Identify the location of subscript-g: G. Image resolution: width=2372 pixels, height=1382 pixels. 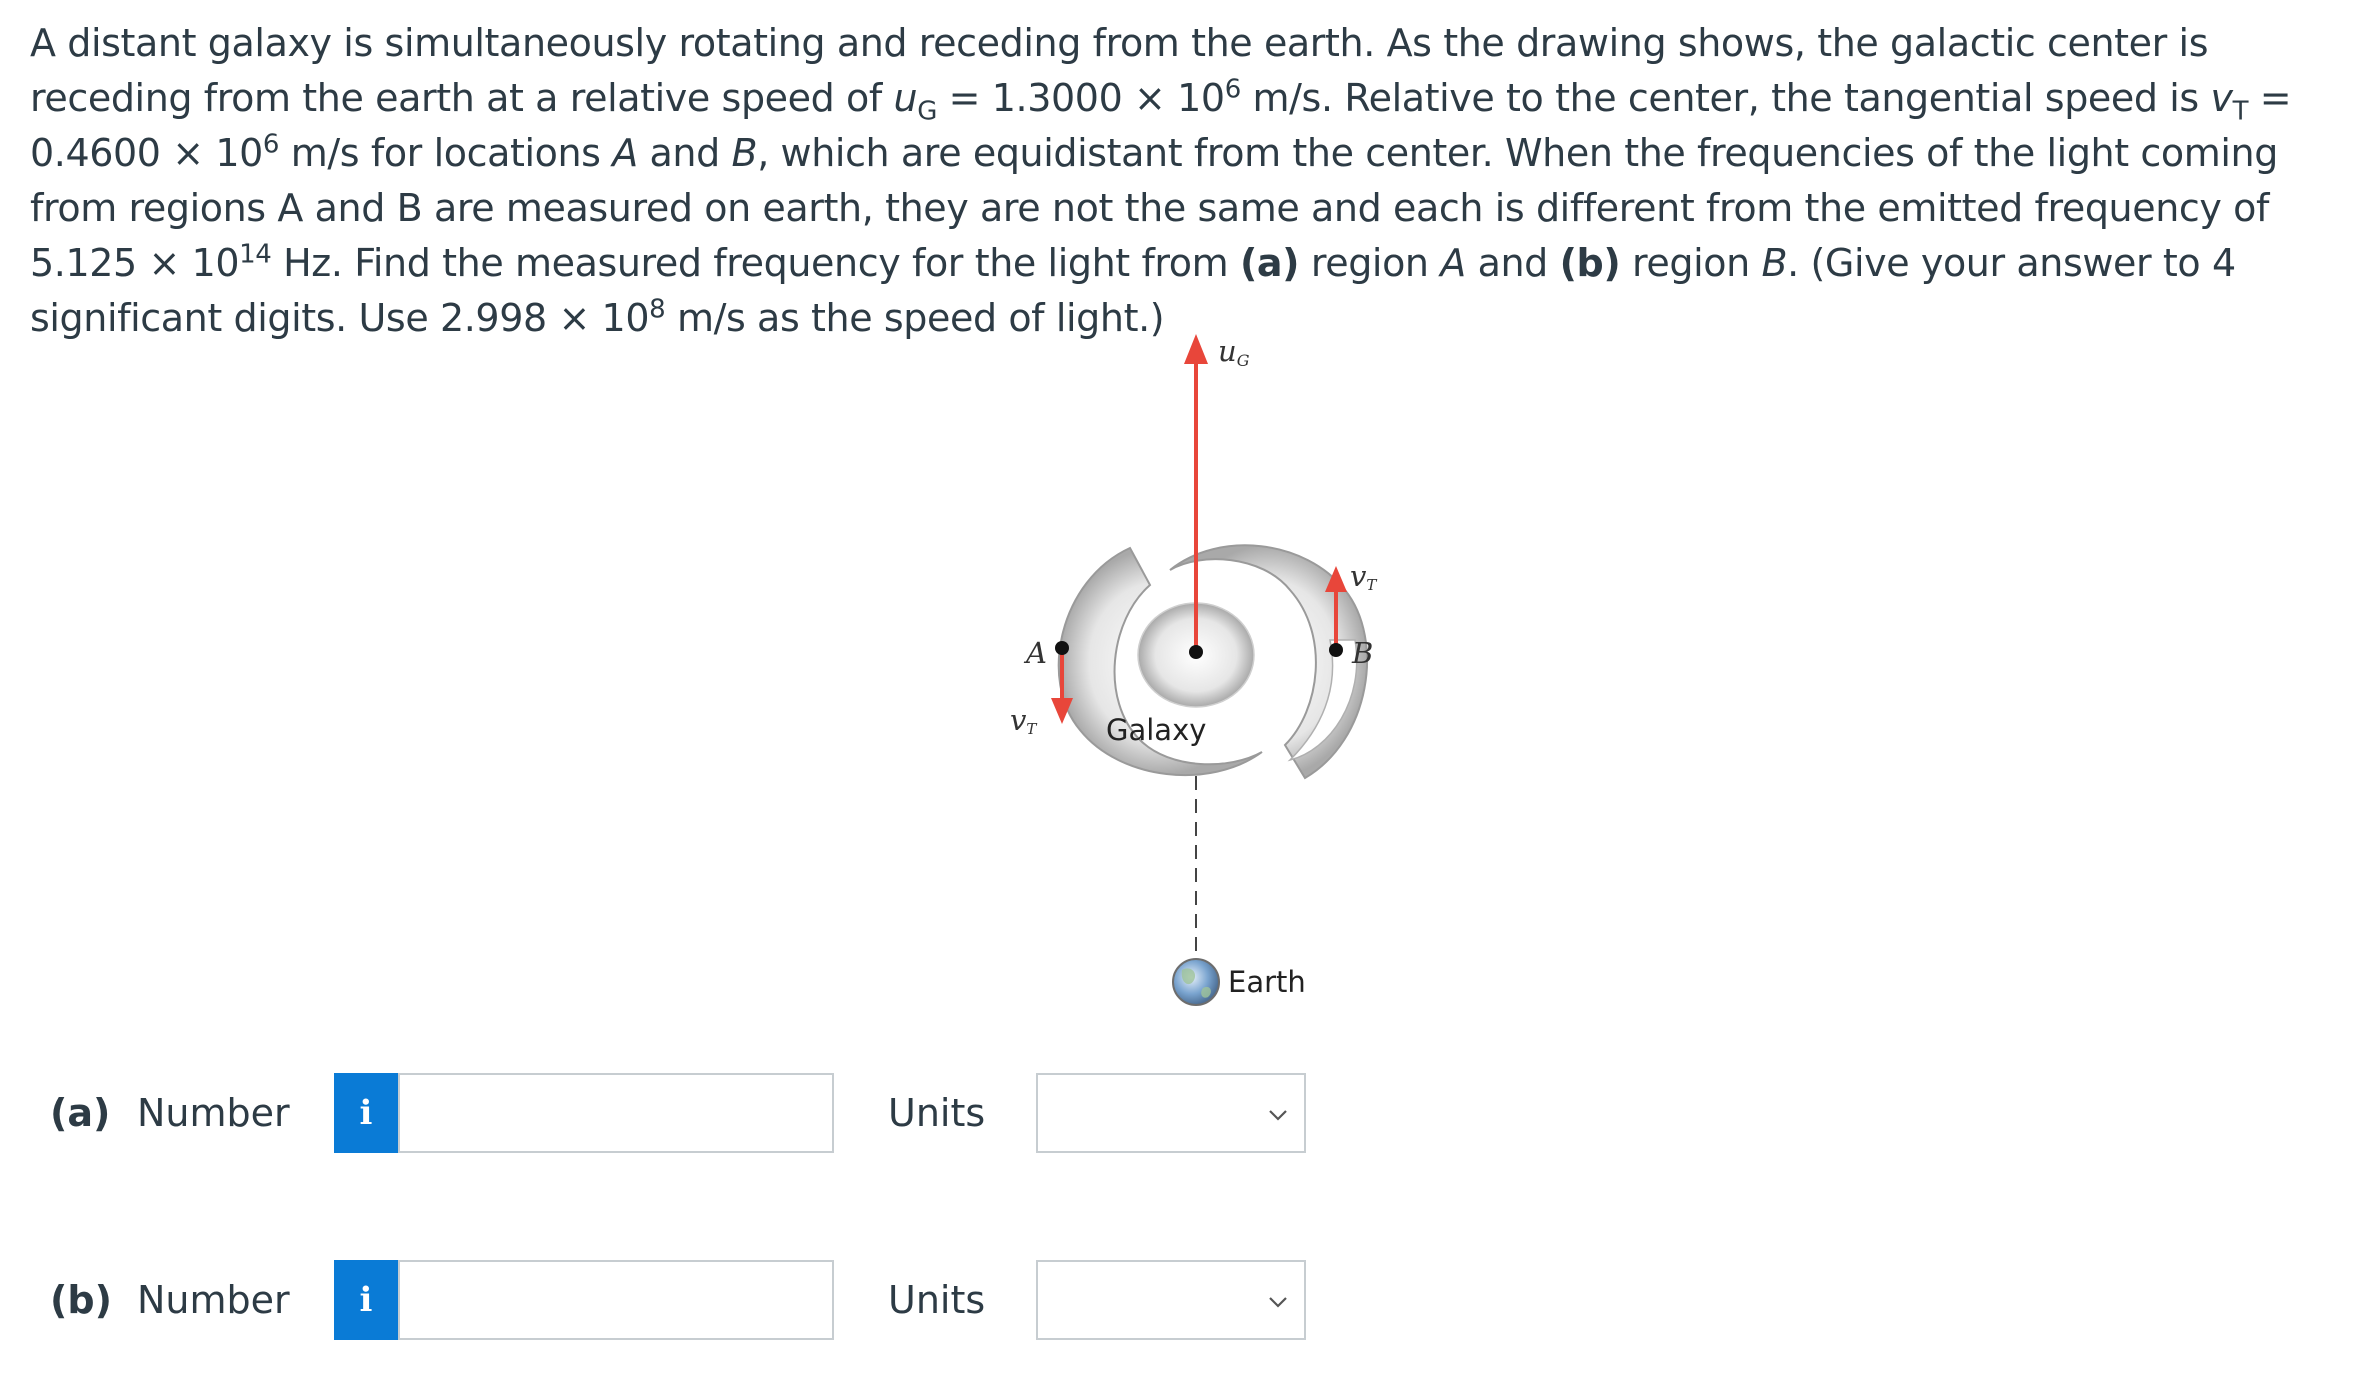
(927, 111).